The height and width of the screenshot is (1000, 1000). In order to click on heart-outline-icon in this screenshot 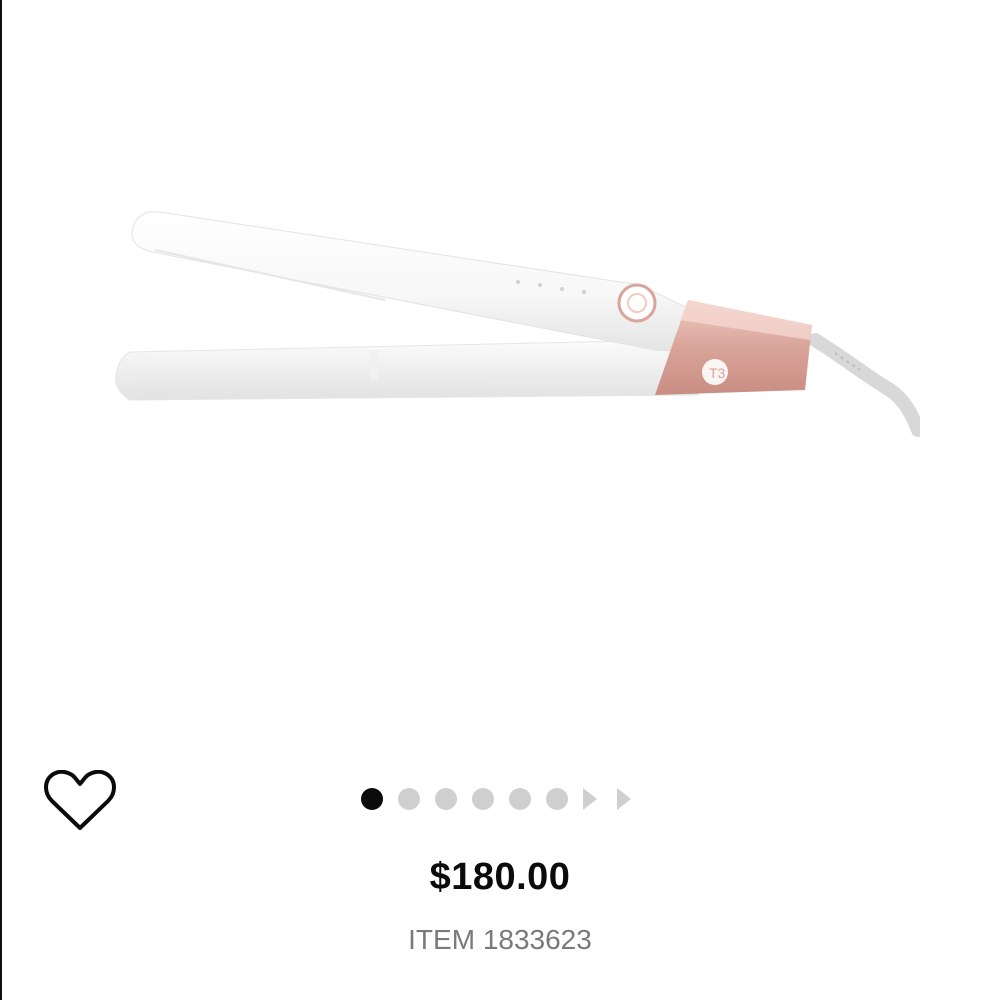, I will do `click(80, 800)`.